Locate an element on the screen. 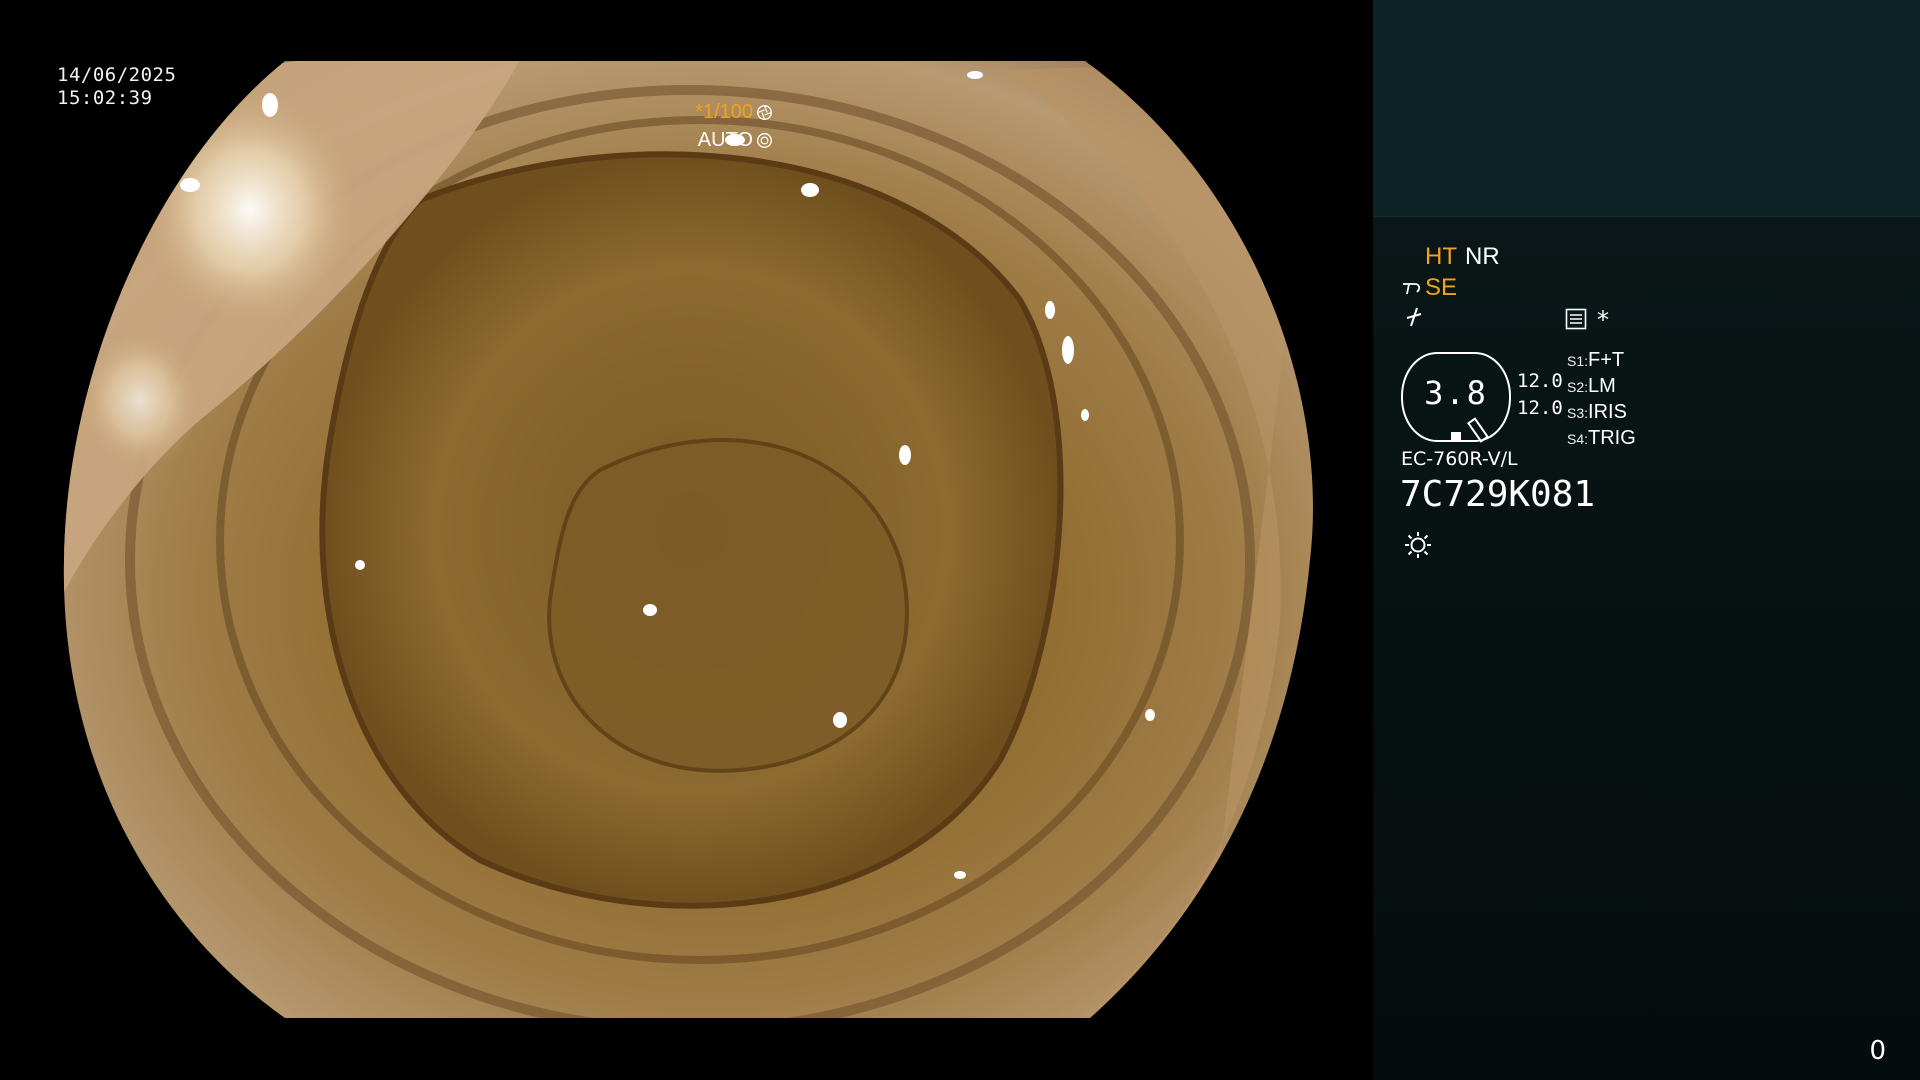 Image resolution: width=1920 pixels, height=1080 pixels. switch-row: S4:TRIG is located at coordinates (1601, 438).